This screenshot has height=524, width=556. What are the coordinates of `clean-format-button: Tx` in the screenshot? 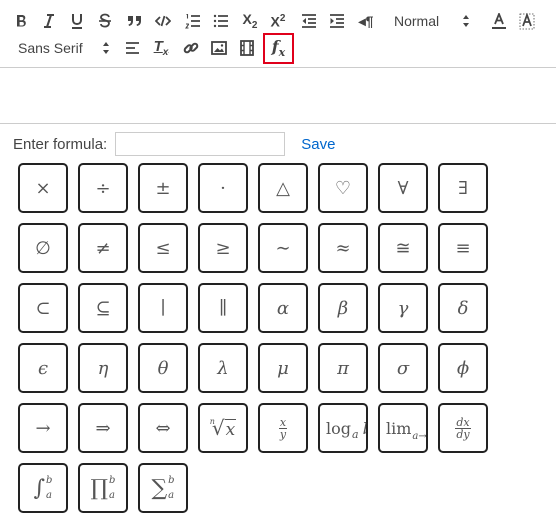 It's located at (161, 48).